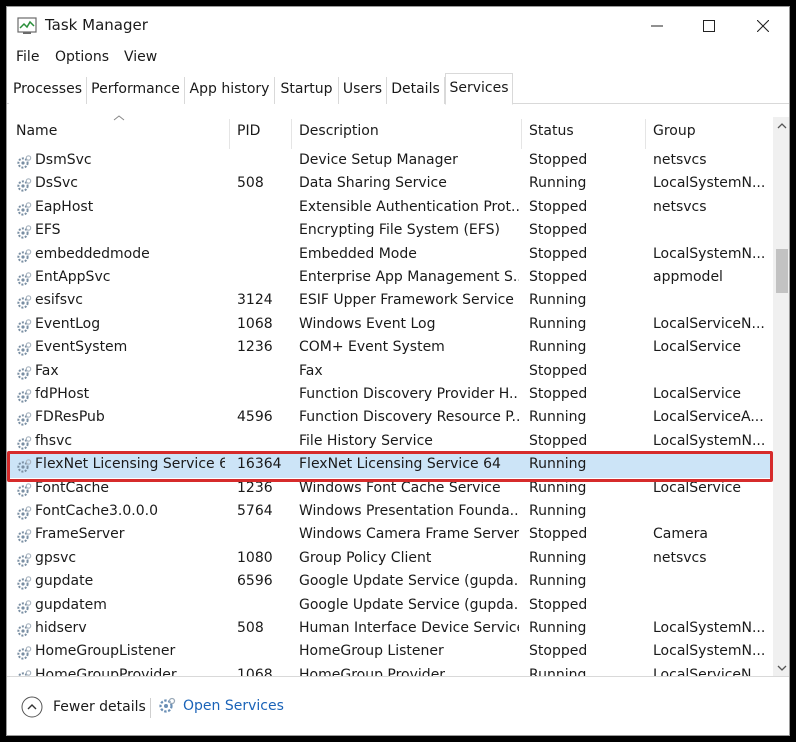 The image size is (796, 742). What do you see at coordinates (27, 57) in the screenshot?
I see `menu-file: File` at bounding box center [27, 57].